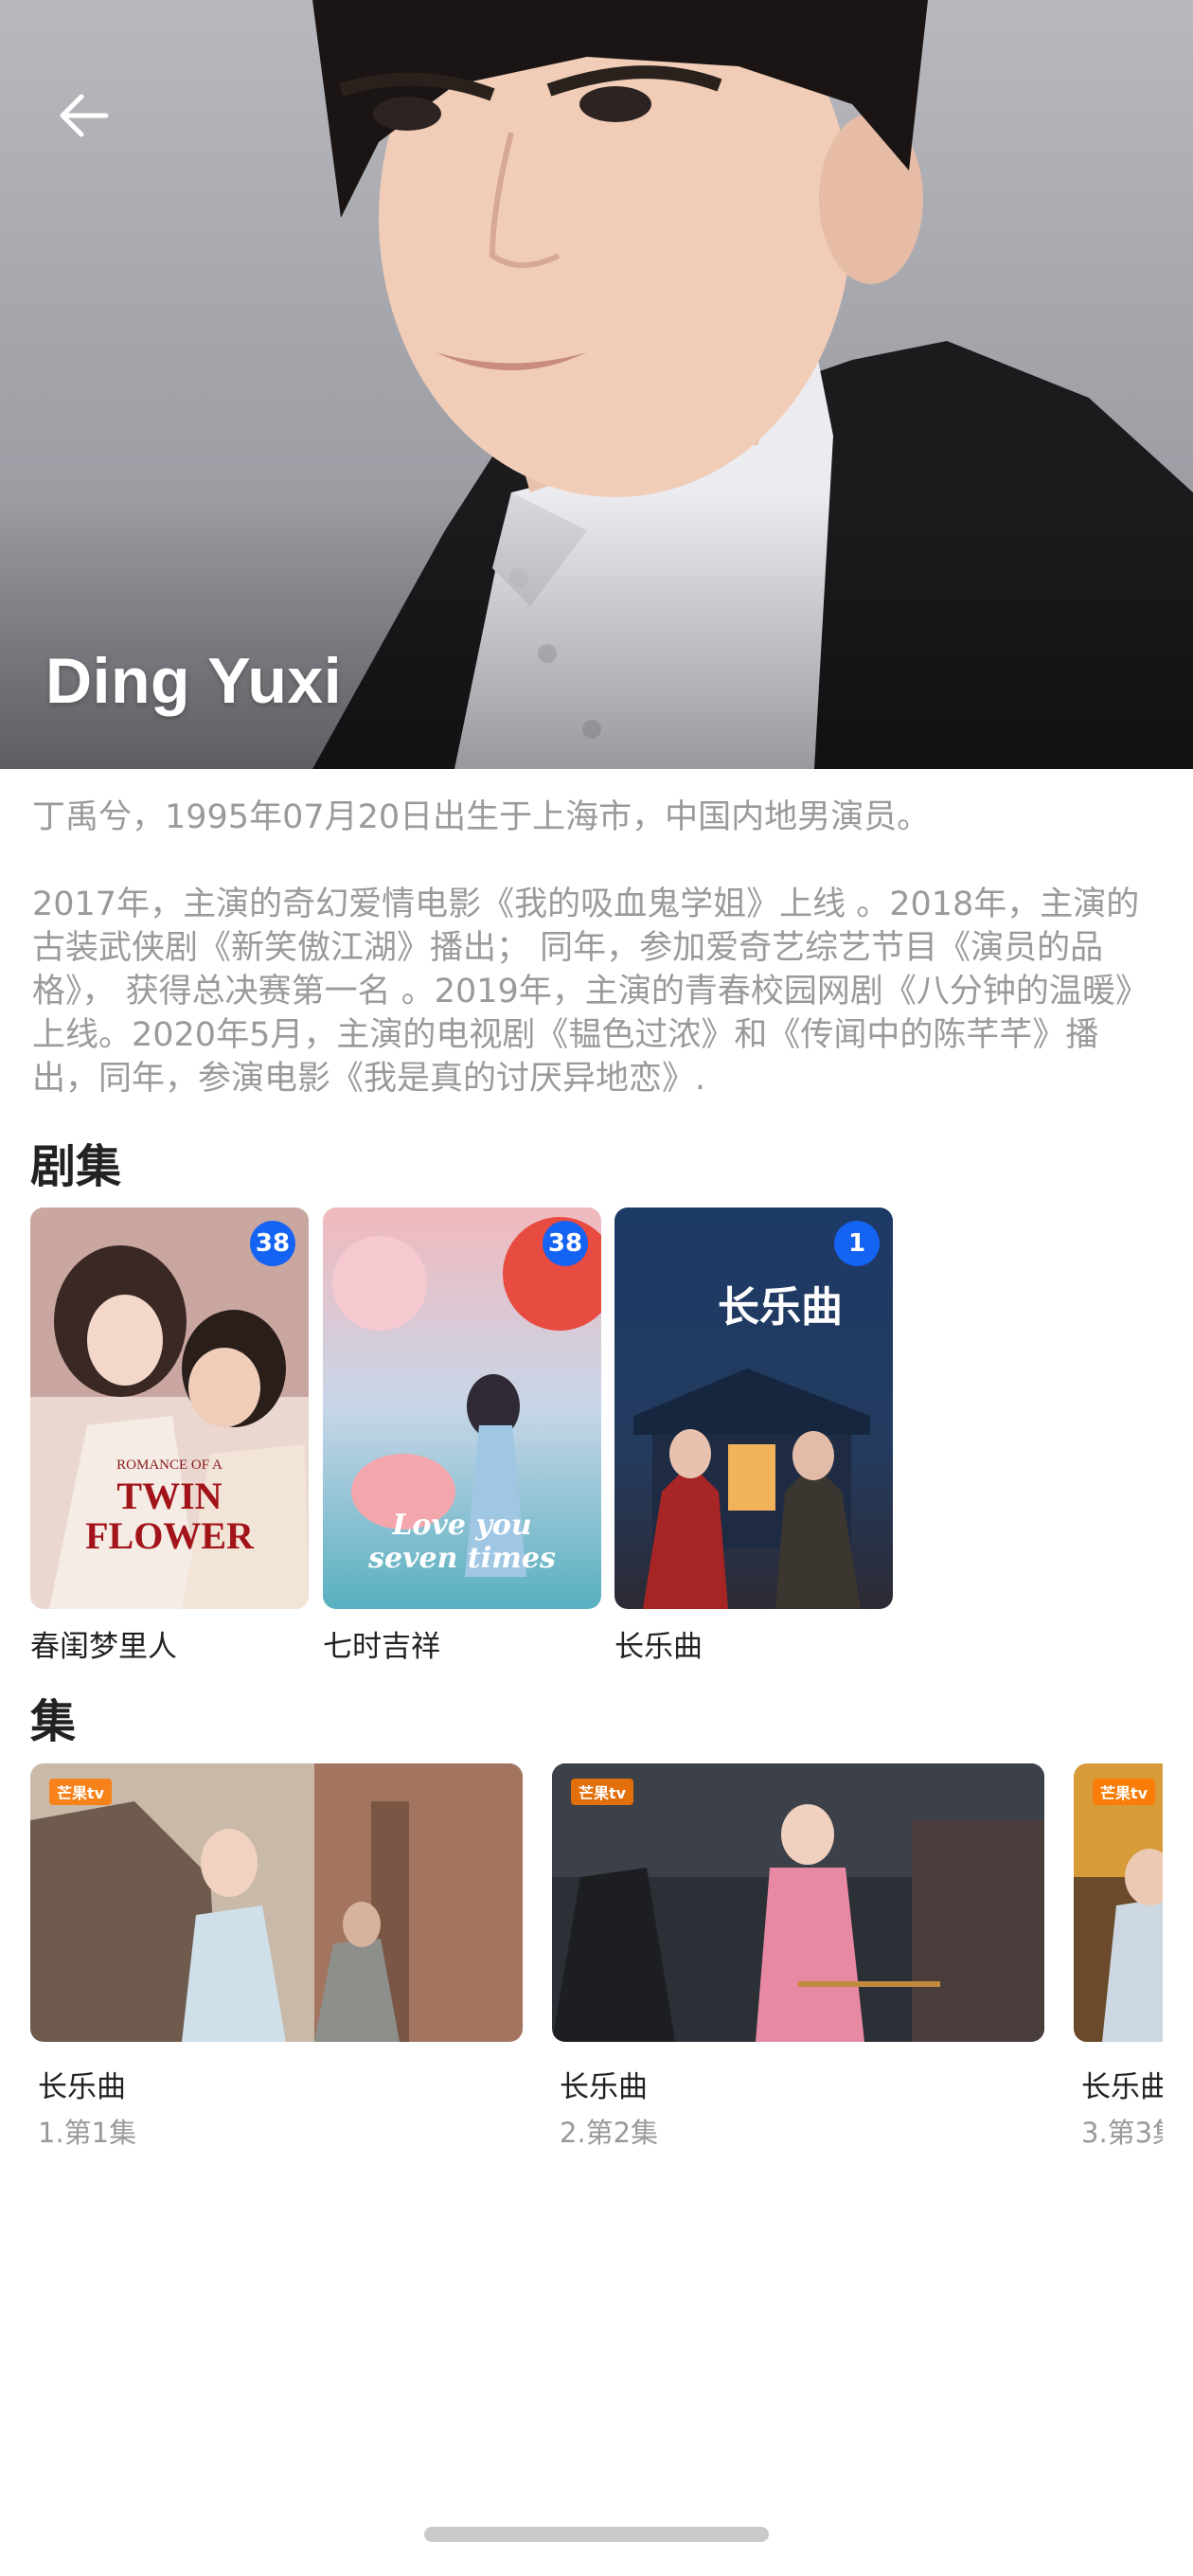  I want to click on series-card: ROMANCE OF A TWIN FLOWER 38 春闺梦里人, so click(169, 1436).